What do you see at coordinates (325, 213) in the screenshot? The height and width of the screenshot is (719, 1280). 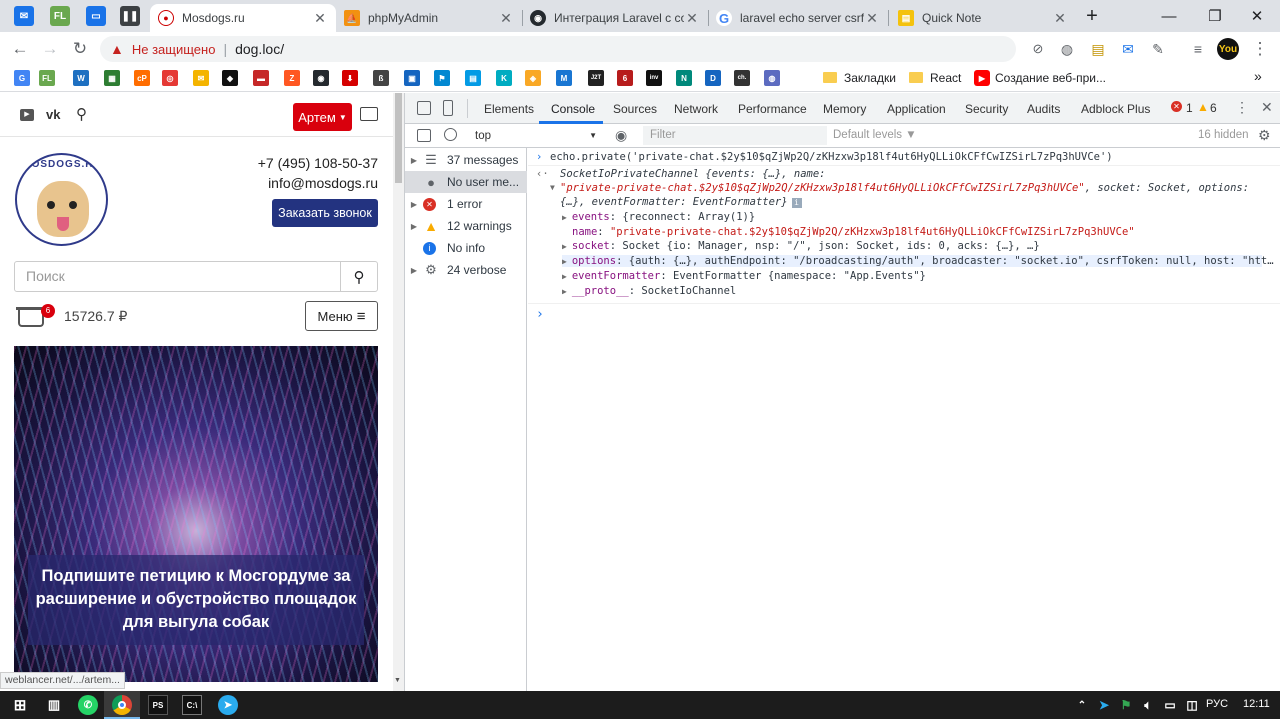 I see `callback-button: Заказать звонок` at bounding box center [325, 213].